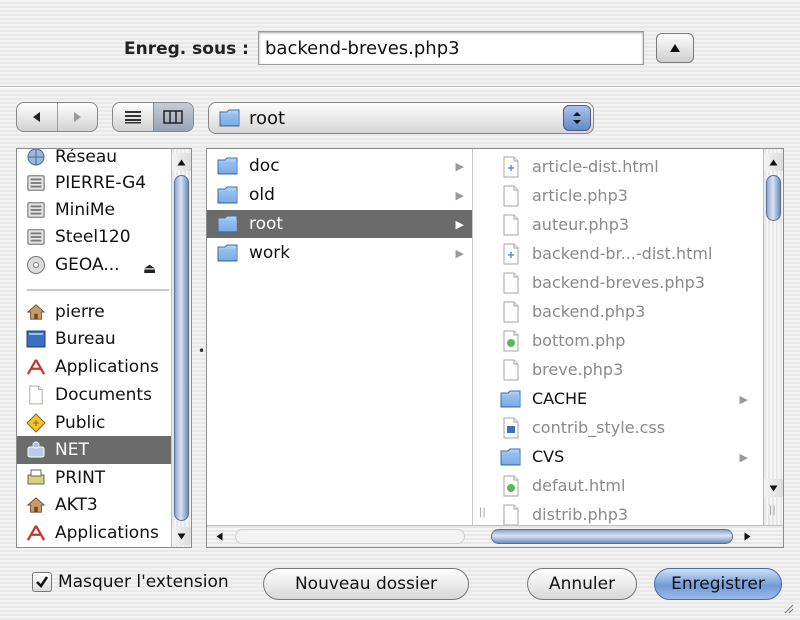  I want to click on column-view-button, so click(172, 117).